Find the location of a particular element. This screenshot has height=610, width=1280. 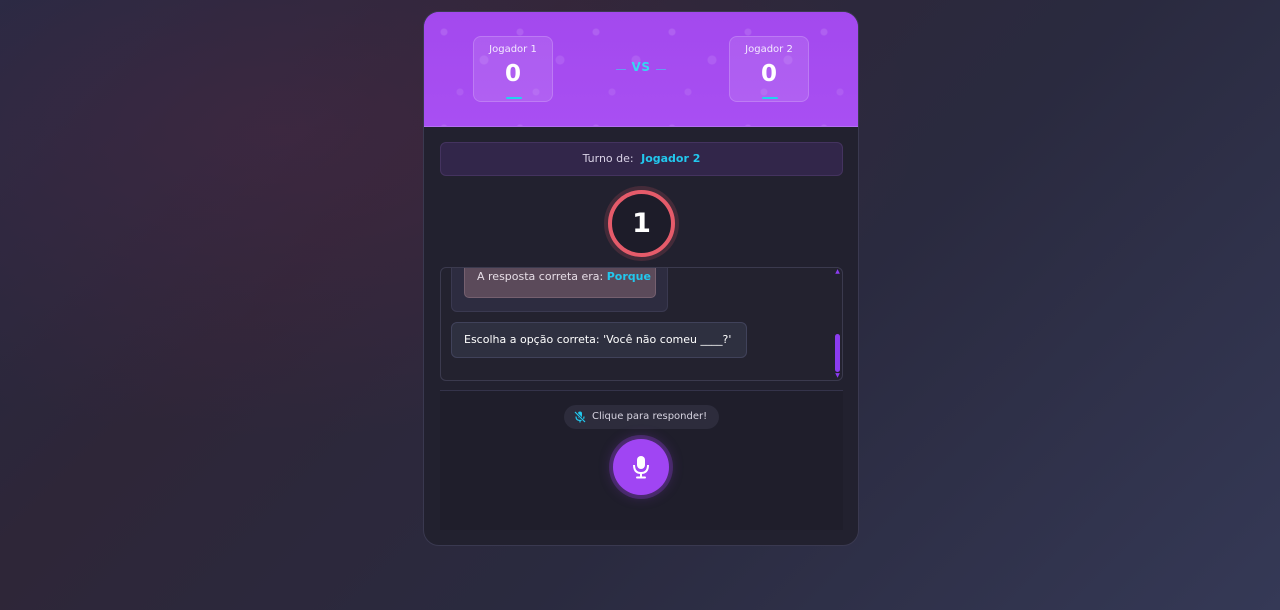

previous-answer-feedback: A resposta correta era: Porque is located at coordinates (560, 283).